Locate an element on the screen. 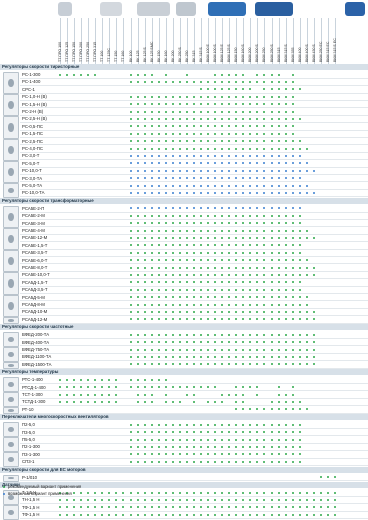 The image size is (368, 520). table-row: РСА5Д-10-М is located at coordinates (184, 312).